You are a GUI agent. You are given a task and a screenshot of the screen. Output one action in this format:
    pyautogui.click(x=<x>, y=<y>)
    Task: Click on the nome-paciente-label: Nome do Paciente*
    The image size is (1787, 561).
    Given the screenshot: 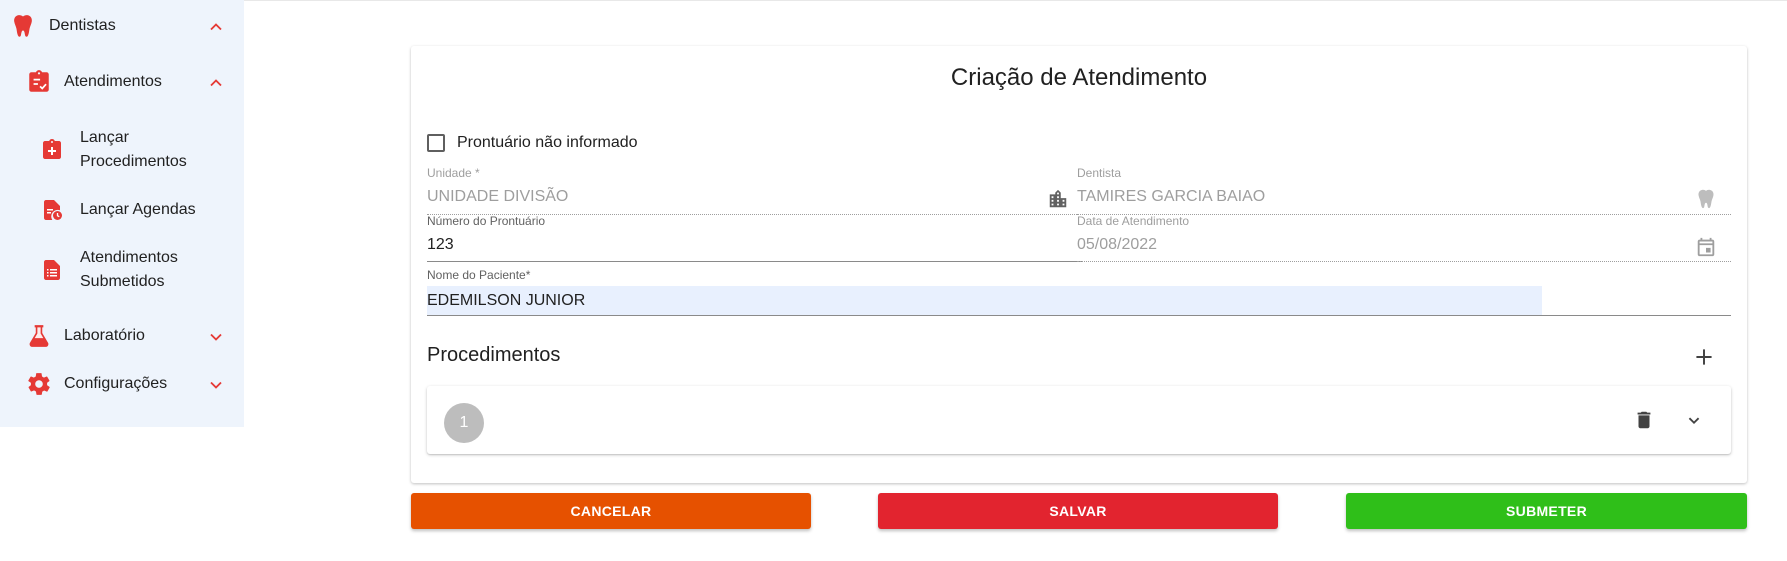 What is the action you would take?
    pyautogui.click(x=479, y=275)
    